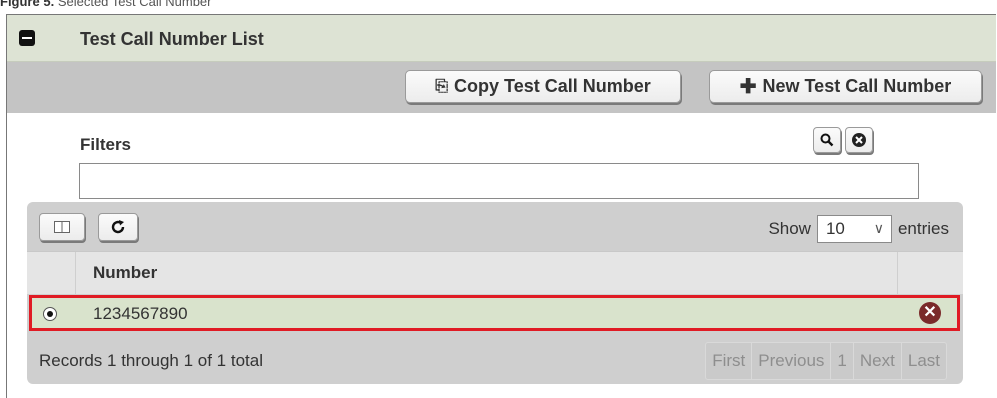 The width and height of the screenshot is (997, 398). I want to click on panel-title: Test Call Number List, so click(172, 39).